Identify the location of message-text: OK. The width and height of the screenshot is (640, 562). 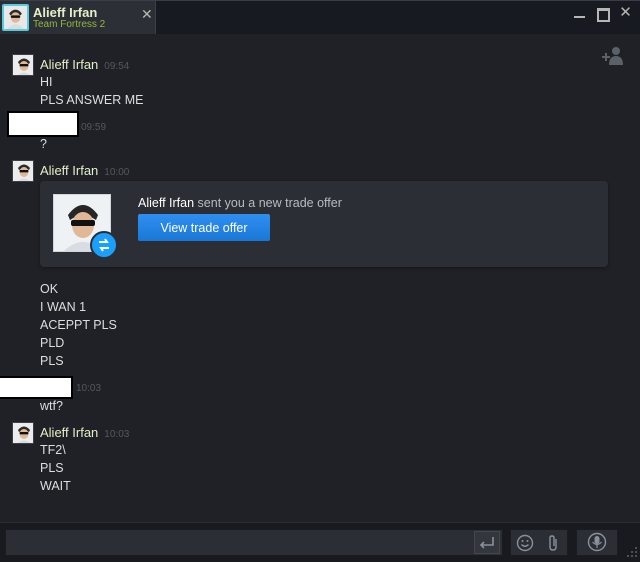
(49, 289).